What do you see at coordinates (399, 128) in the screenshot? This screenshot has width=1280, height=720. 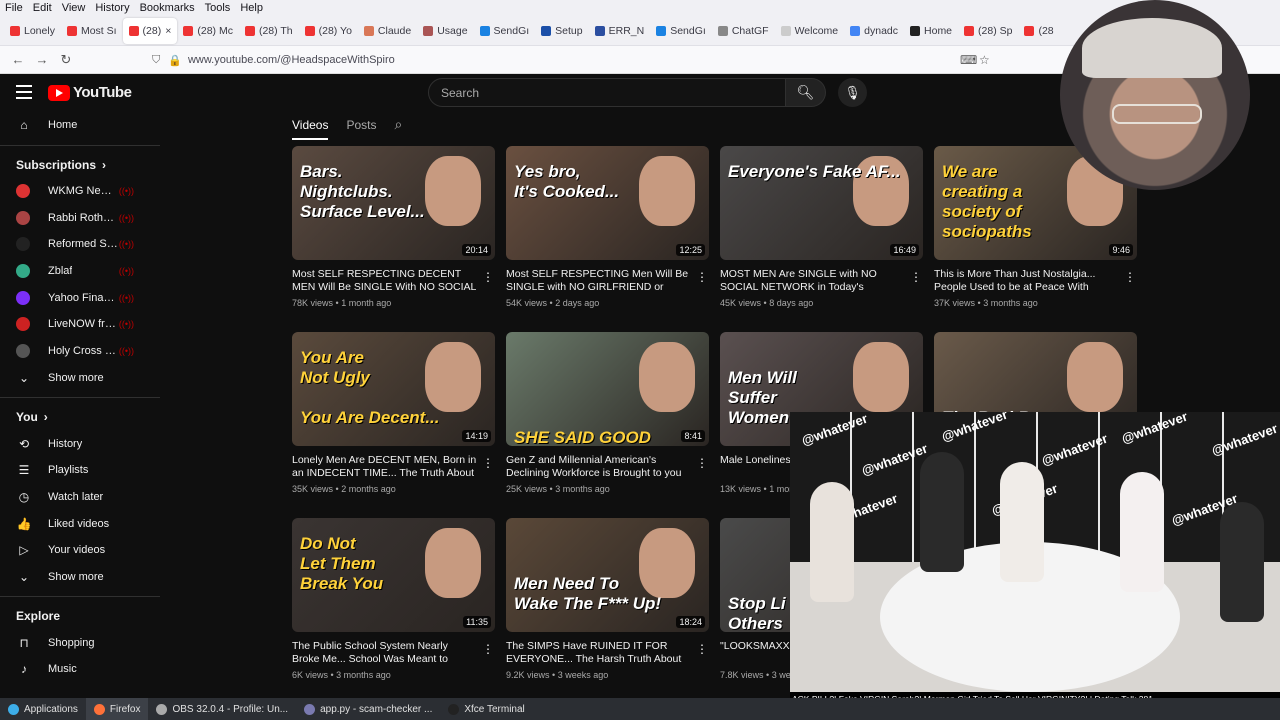 I see `channel-search-icon: ⌕` at bounding box center [399, 128].